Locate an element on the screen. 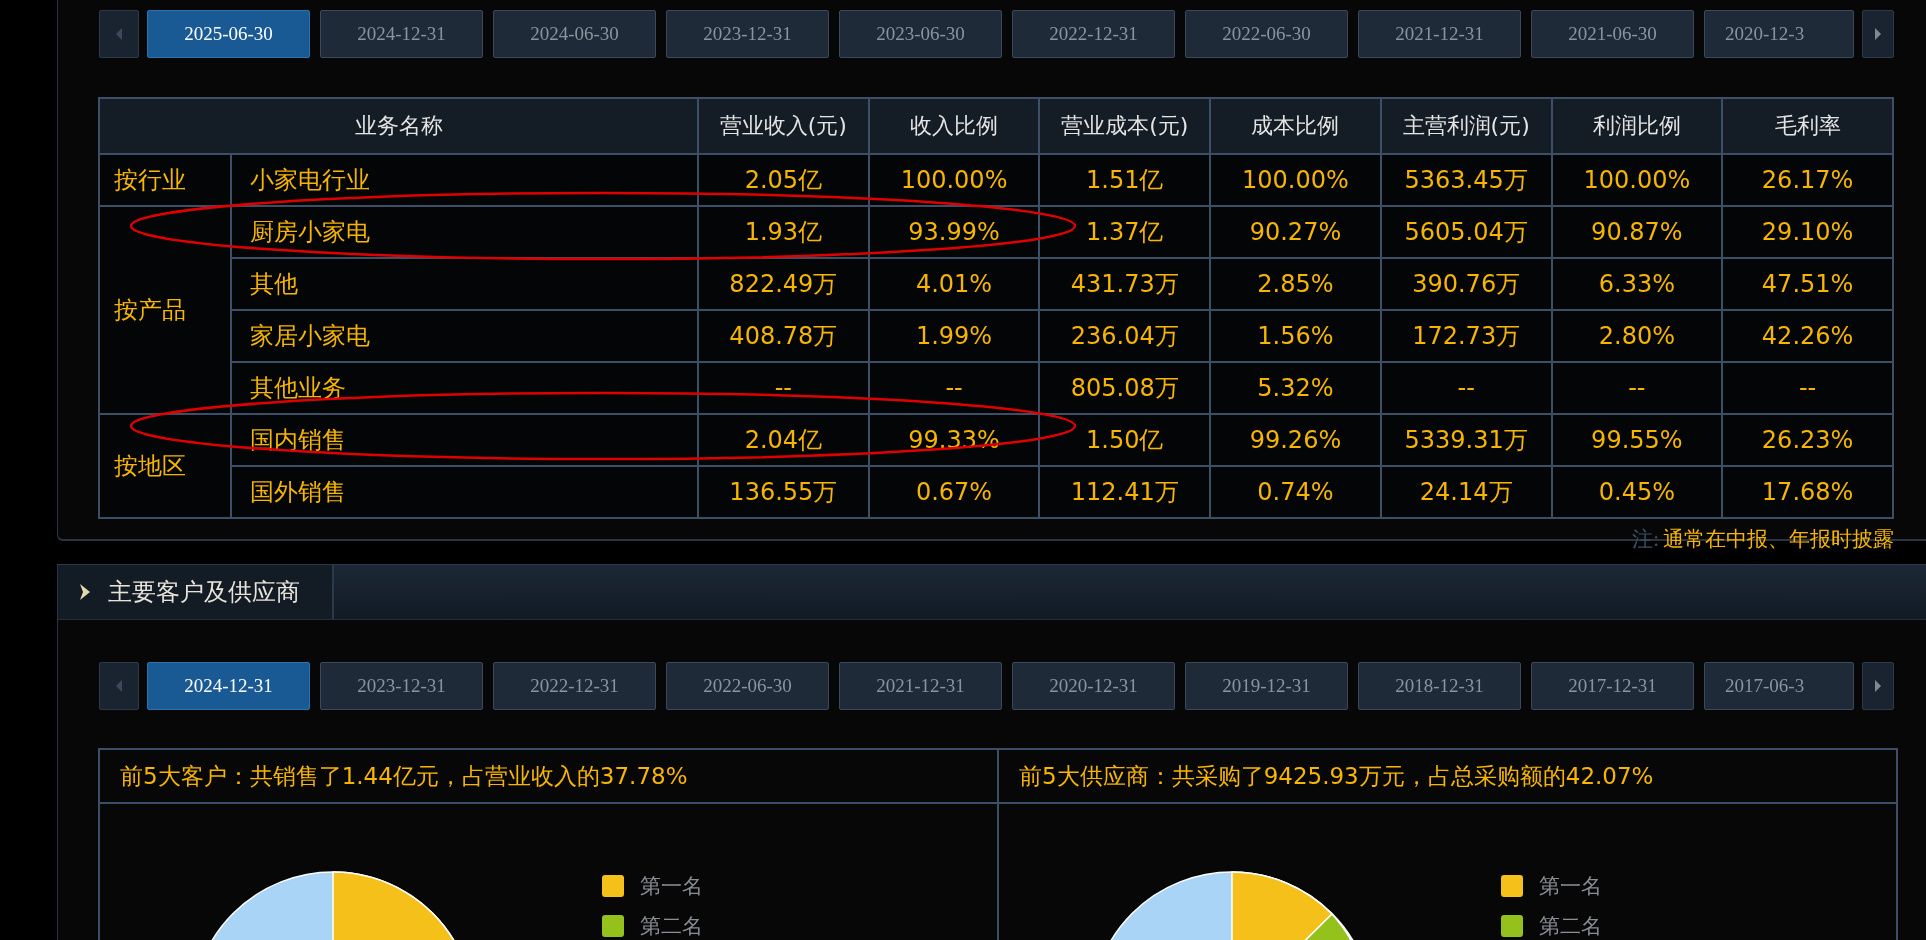 The height and width of the screenshot is (940, 1926). table-cell: 1.93亿 is located at coordinates (783, 232).